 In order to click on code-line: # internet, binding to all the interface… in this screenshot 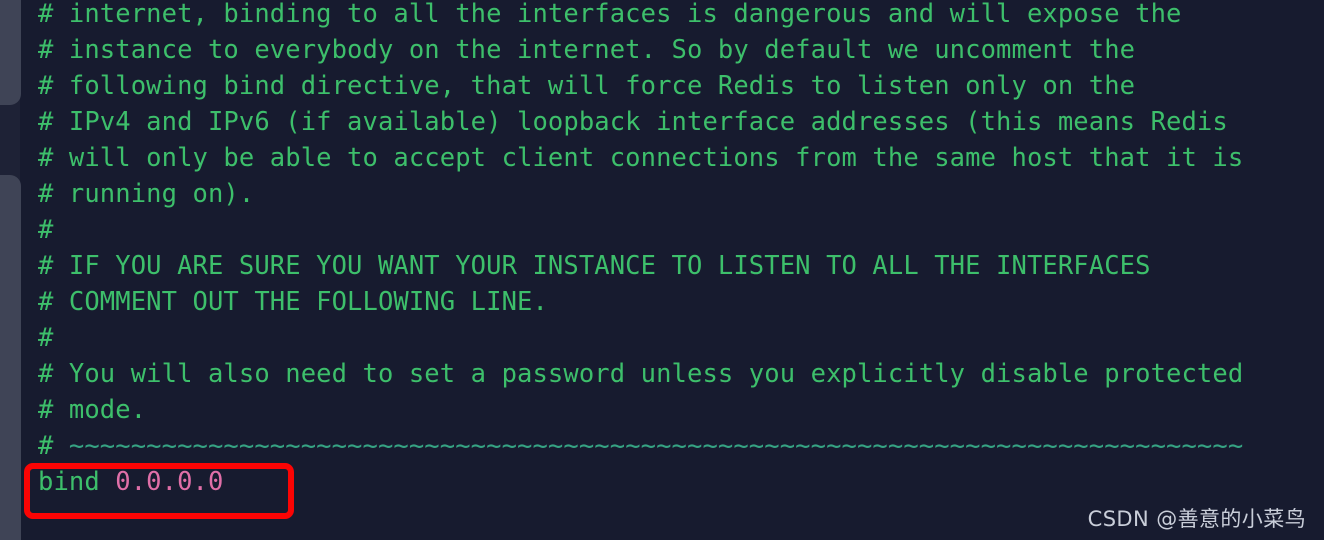, I will do `click(609, 16)`.